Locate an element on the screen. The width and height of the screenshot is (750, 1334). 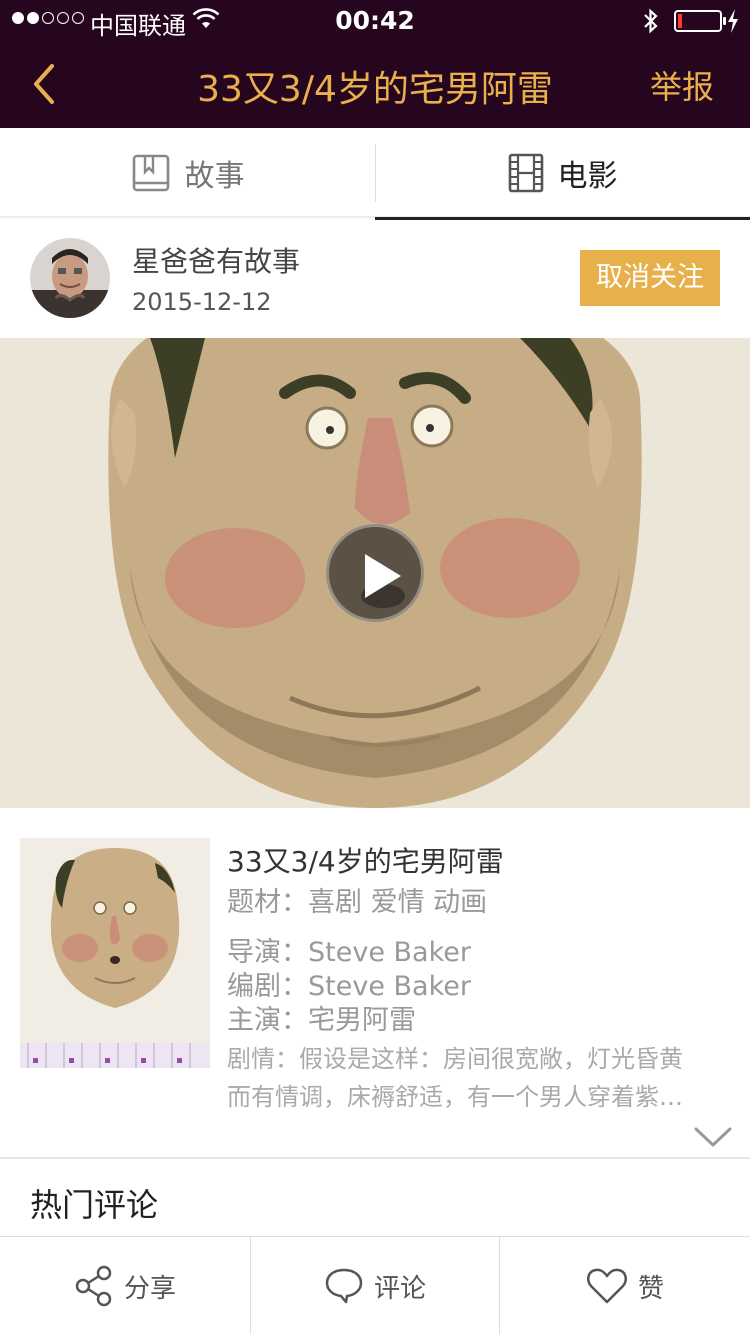
status-bar: 中国联通 00:42 is located at coordinates (375, 20).